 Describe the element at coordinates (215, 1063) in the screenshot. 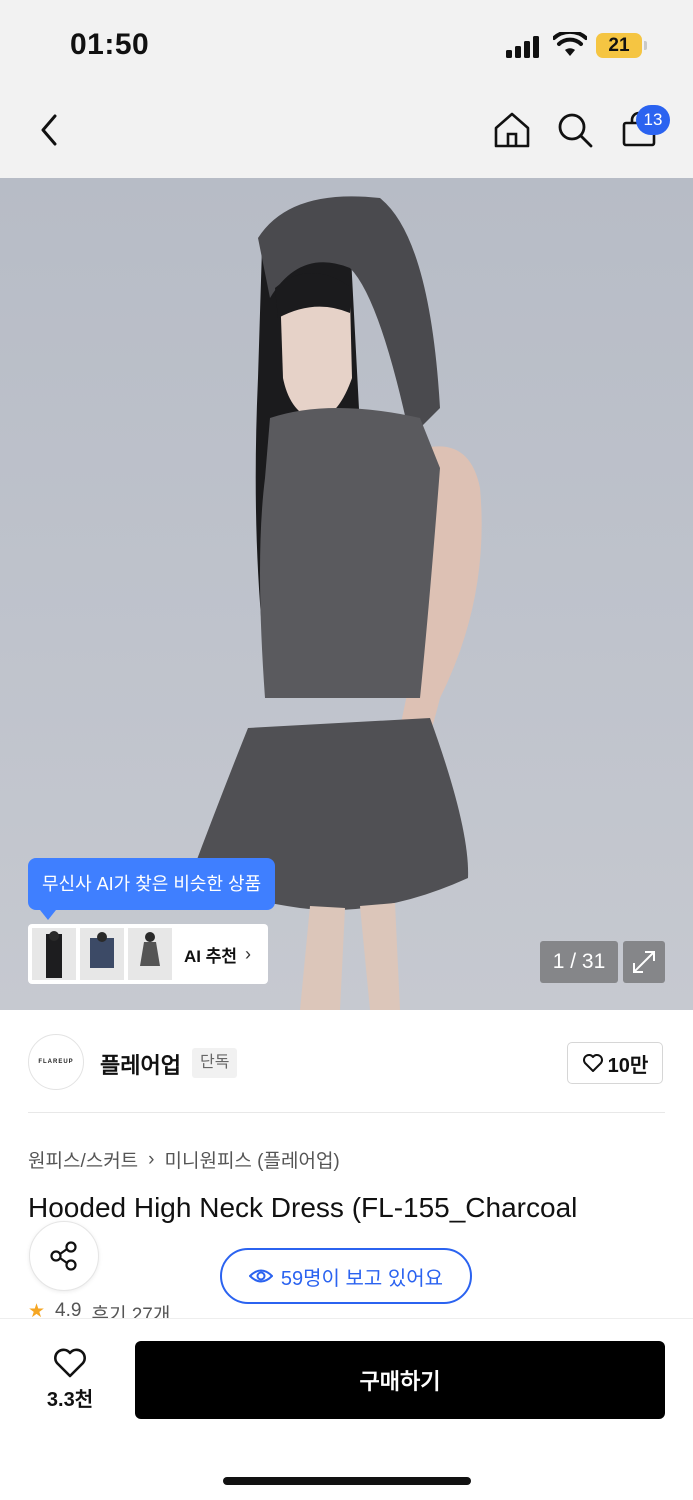

I see `exclusive-badge: 단독` at that location.